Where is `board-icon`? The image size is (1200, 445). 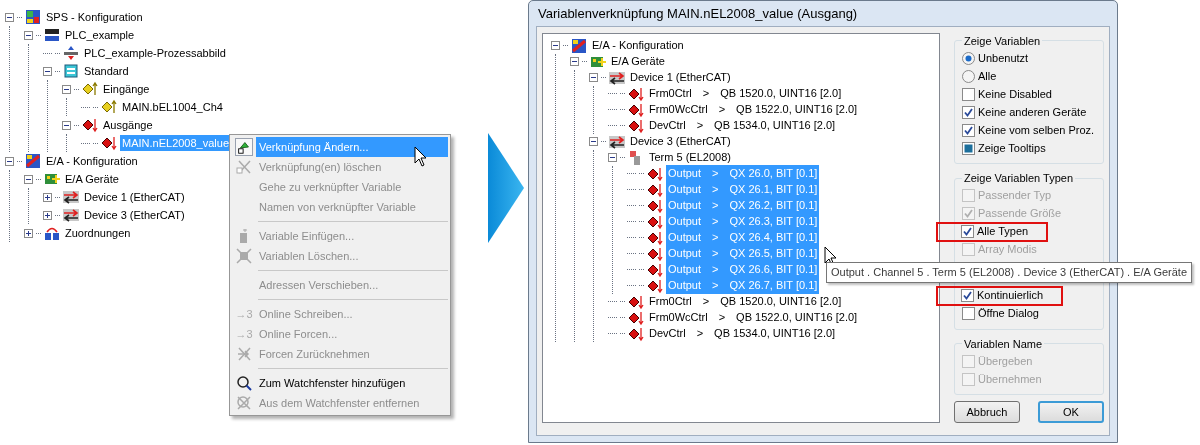 board-icon is located at coordinates (52, 179).